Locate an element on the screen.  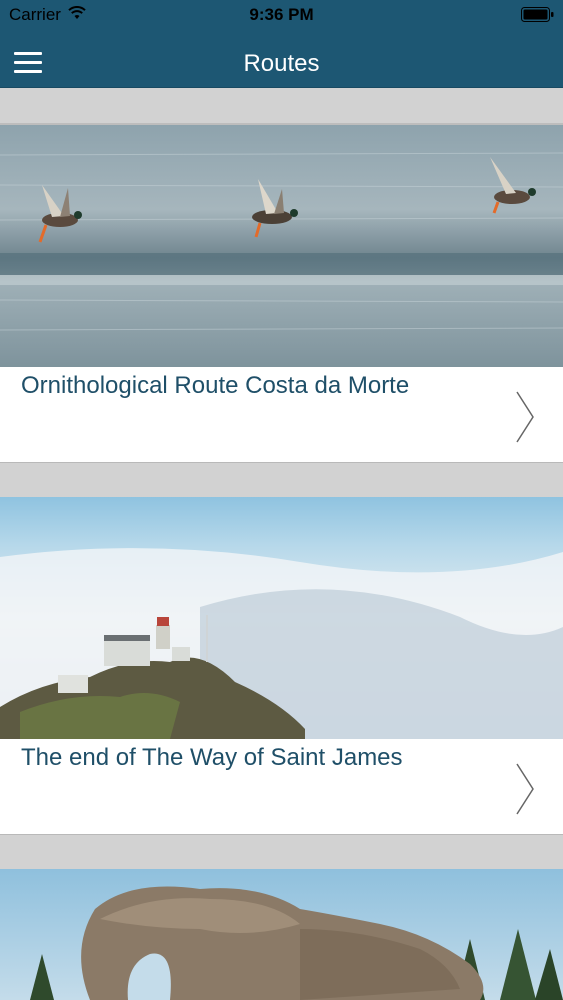
route-label-area: Ornithological Route Costa da Morte is located at coordinates (281, 415).